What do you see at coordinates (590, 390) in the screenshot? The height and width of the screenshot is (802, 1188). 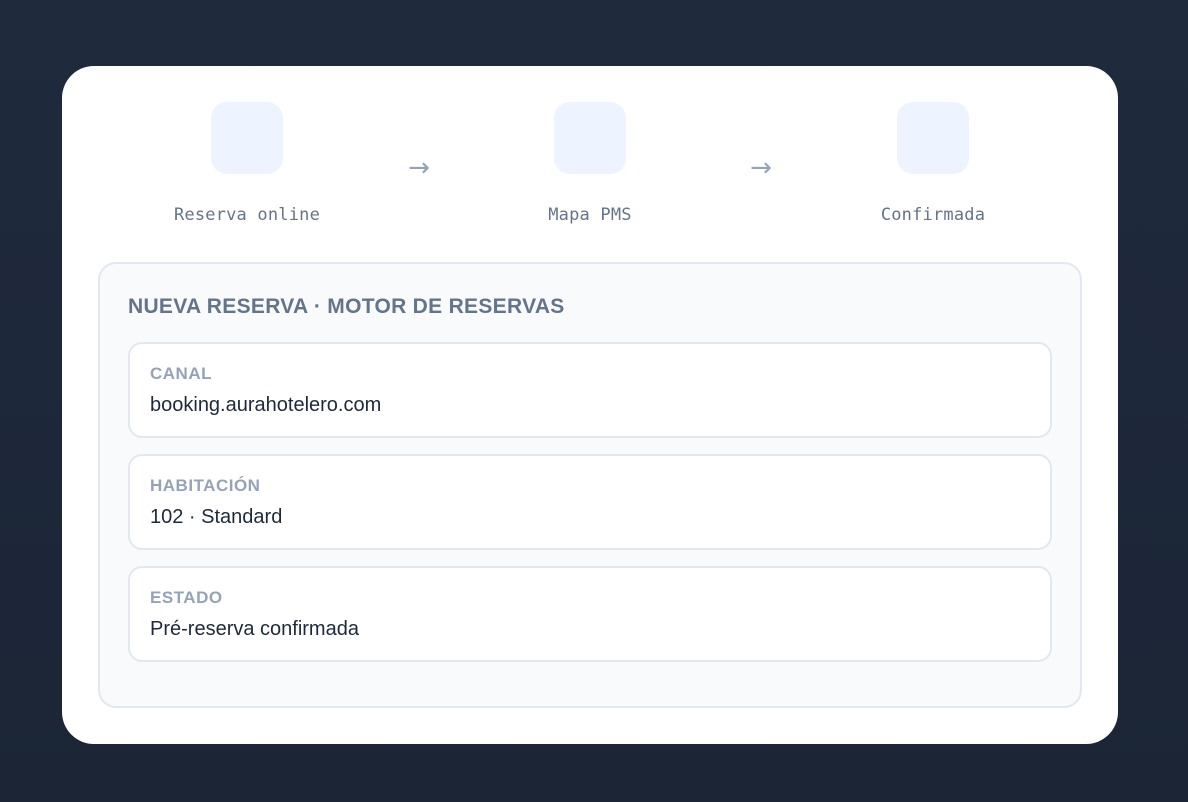 I see `field-canal: CANAL booking.aurahotelero.com` at bounding box center [590, 390].